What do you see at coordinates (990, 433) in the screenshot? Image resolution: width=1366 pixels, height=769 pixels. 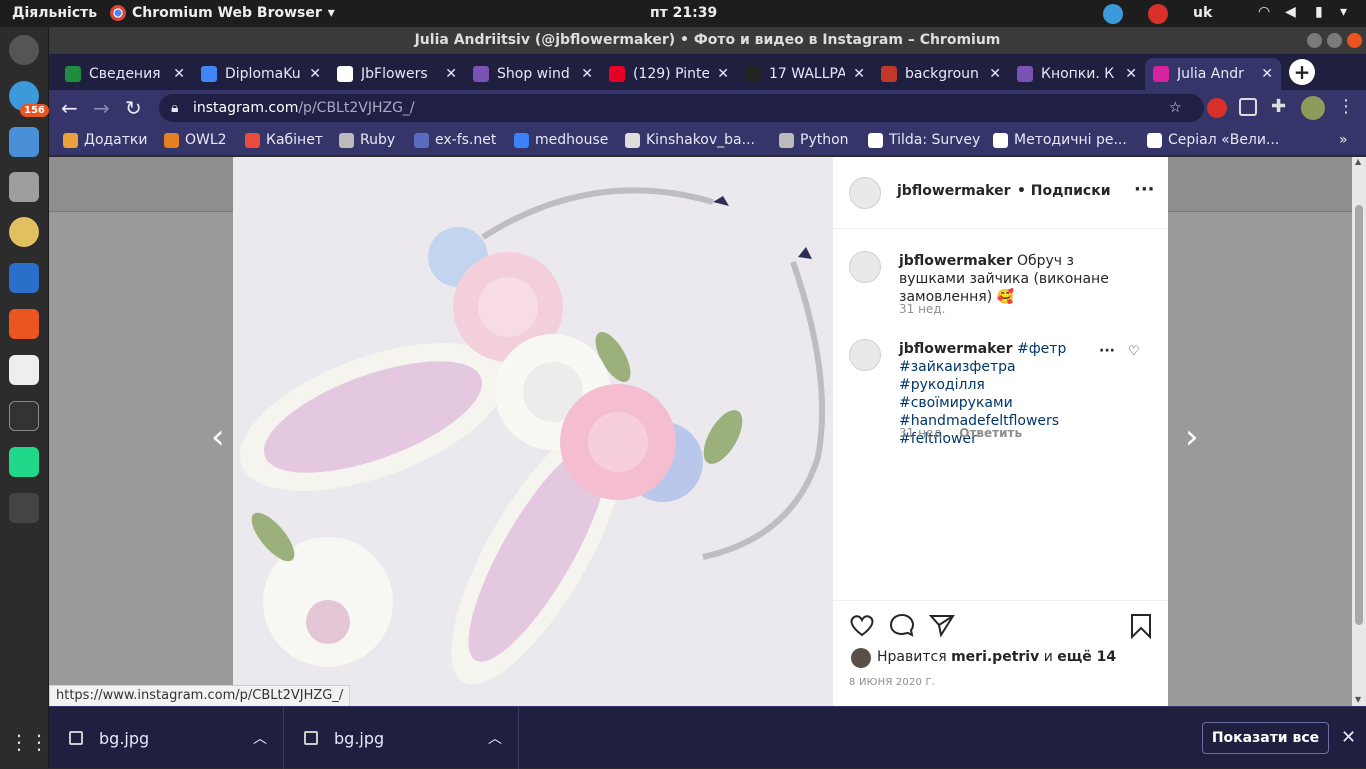 I see `reply-button: Ответить` at bounding box center [990, 433].